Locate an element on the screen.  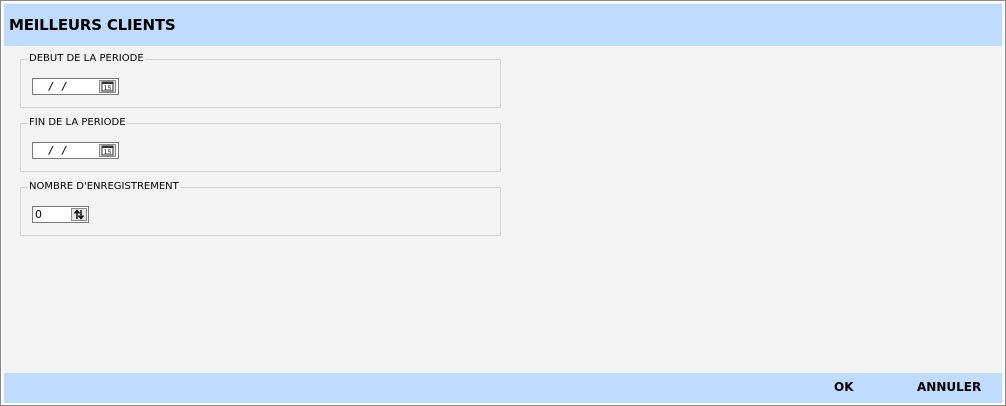
action-bar: OK ANNULER is located at coordinates (503, 388).